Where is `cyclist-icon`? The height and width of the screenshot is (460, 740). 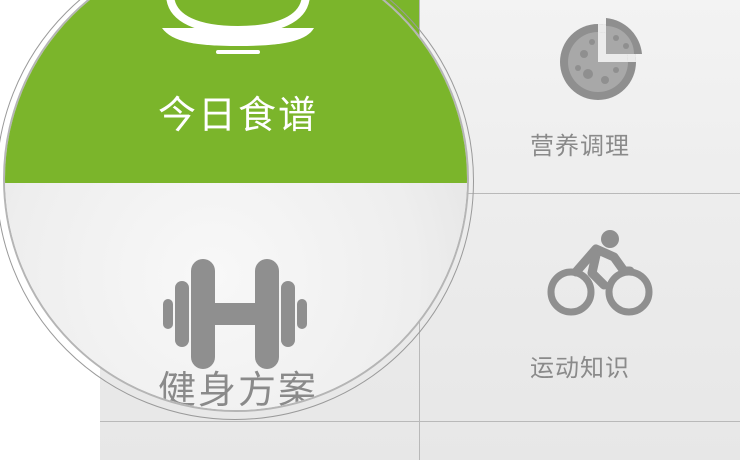 cyclist-icon is located at coordinates (600, 273).